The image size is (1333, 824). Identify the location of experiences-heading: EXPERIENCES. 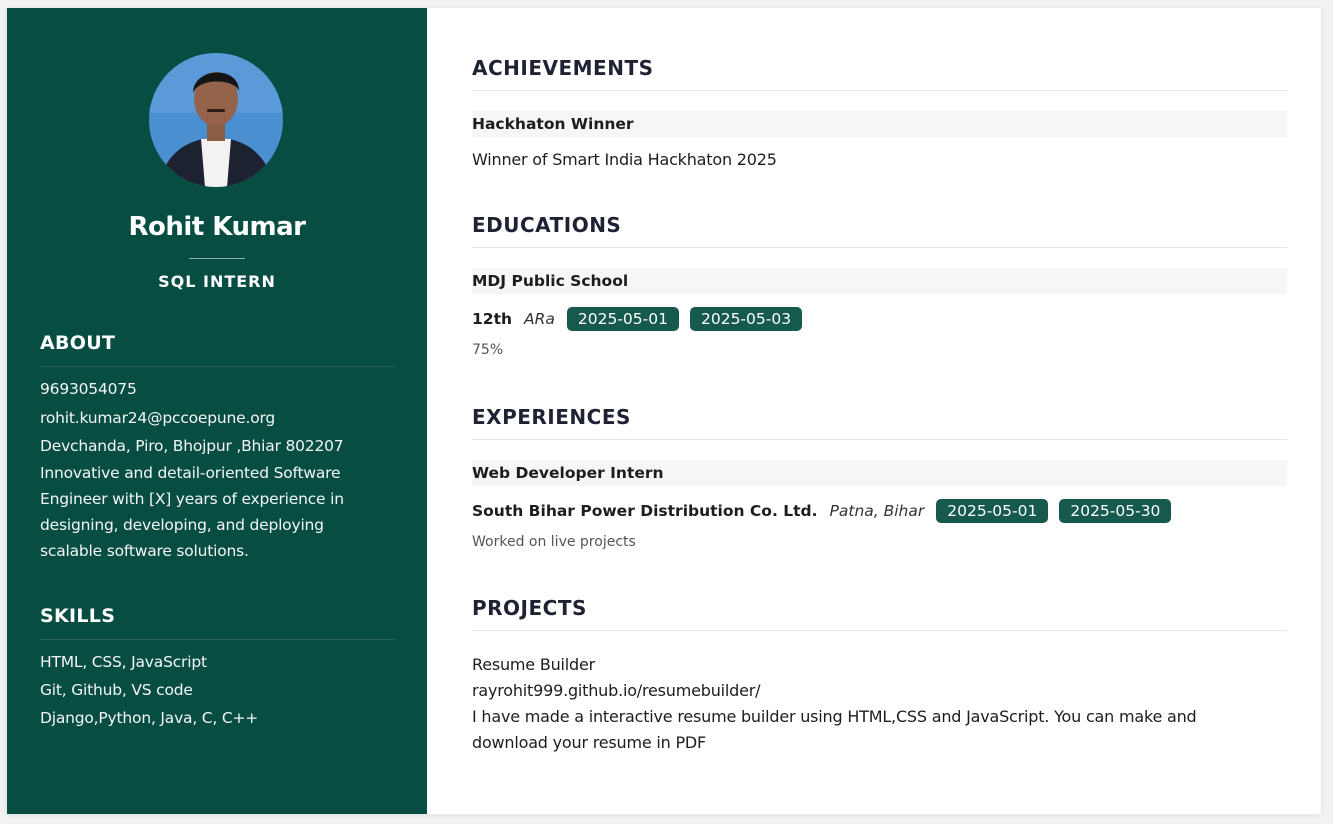
(879, 422).